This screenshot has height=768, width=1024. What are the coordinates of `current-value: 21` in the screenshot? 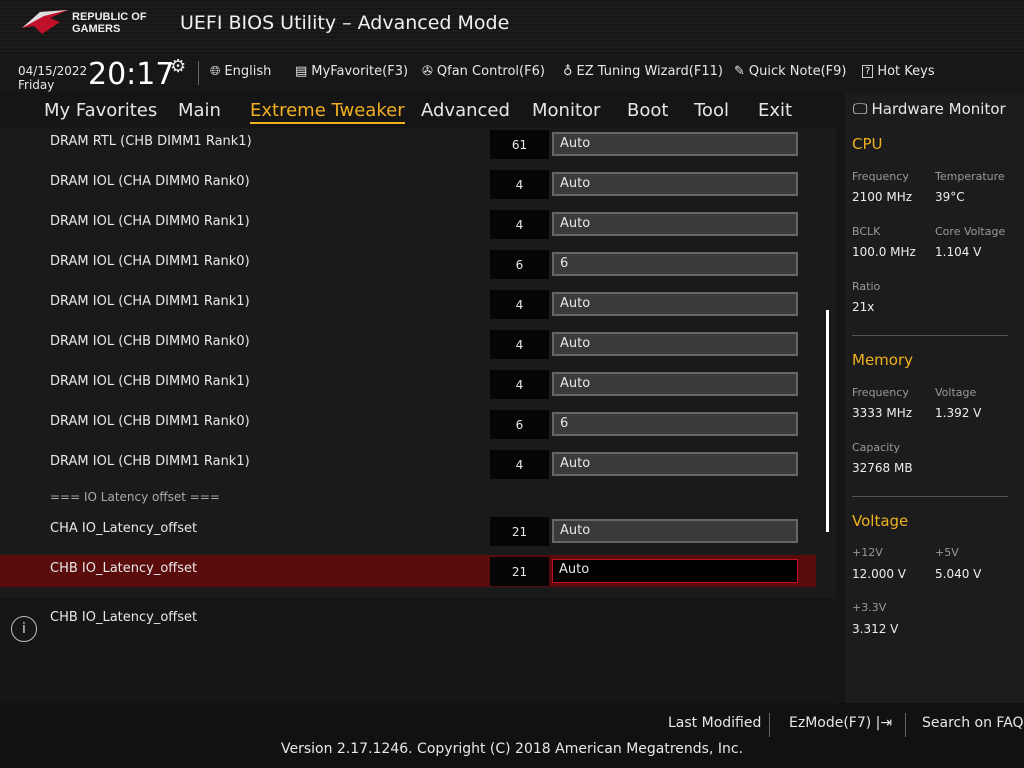 It's located at (519, 531).